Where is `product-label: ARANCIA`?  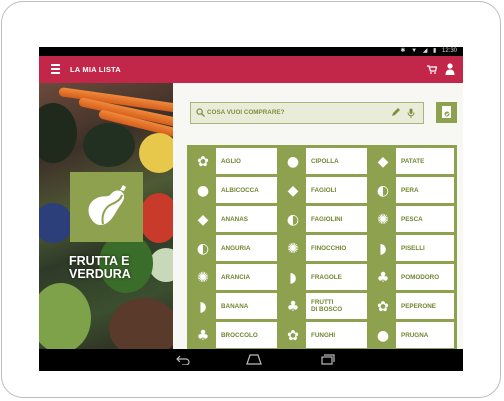
product-label: ARANCIA is located at coordinates (236, 277).